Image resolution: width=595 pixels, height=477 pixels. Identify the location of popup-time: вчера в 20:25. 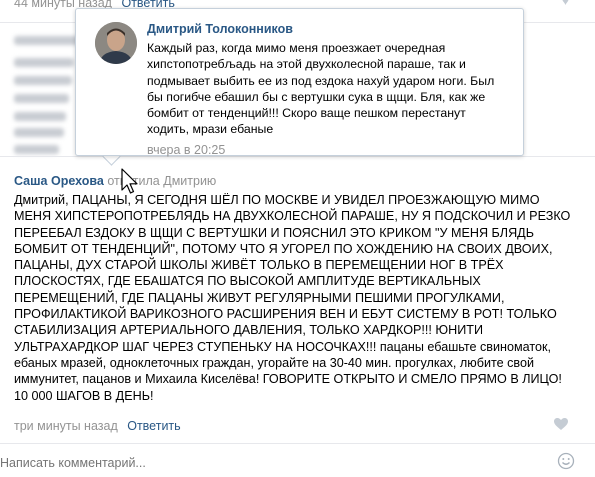
(186, 150).